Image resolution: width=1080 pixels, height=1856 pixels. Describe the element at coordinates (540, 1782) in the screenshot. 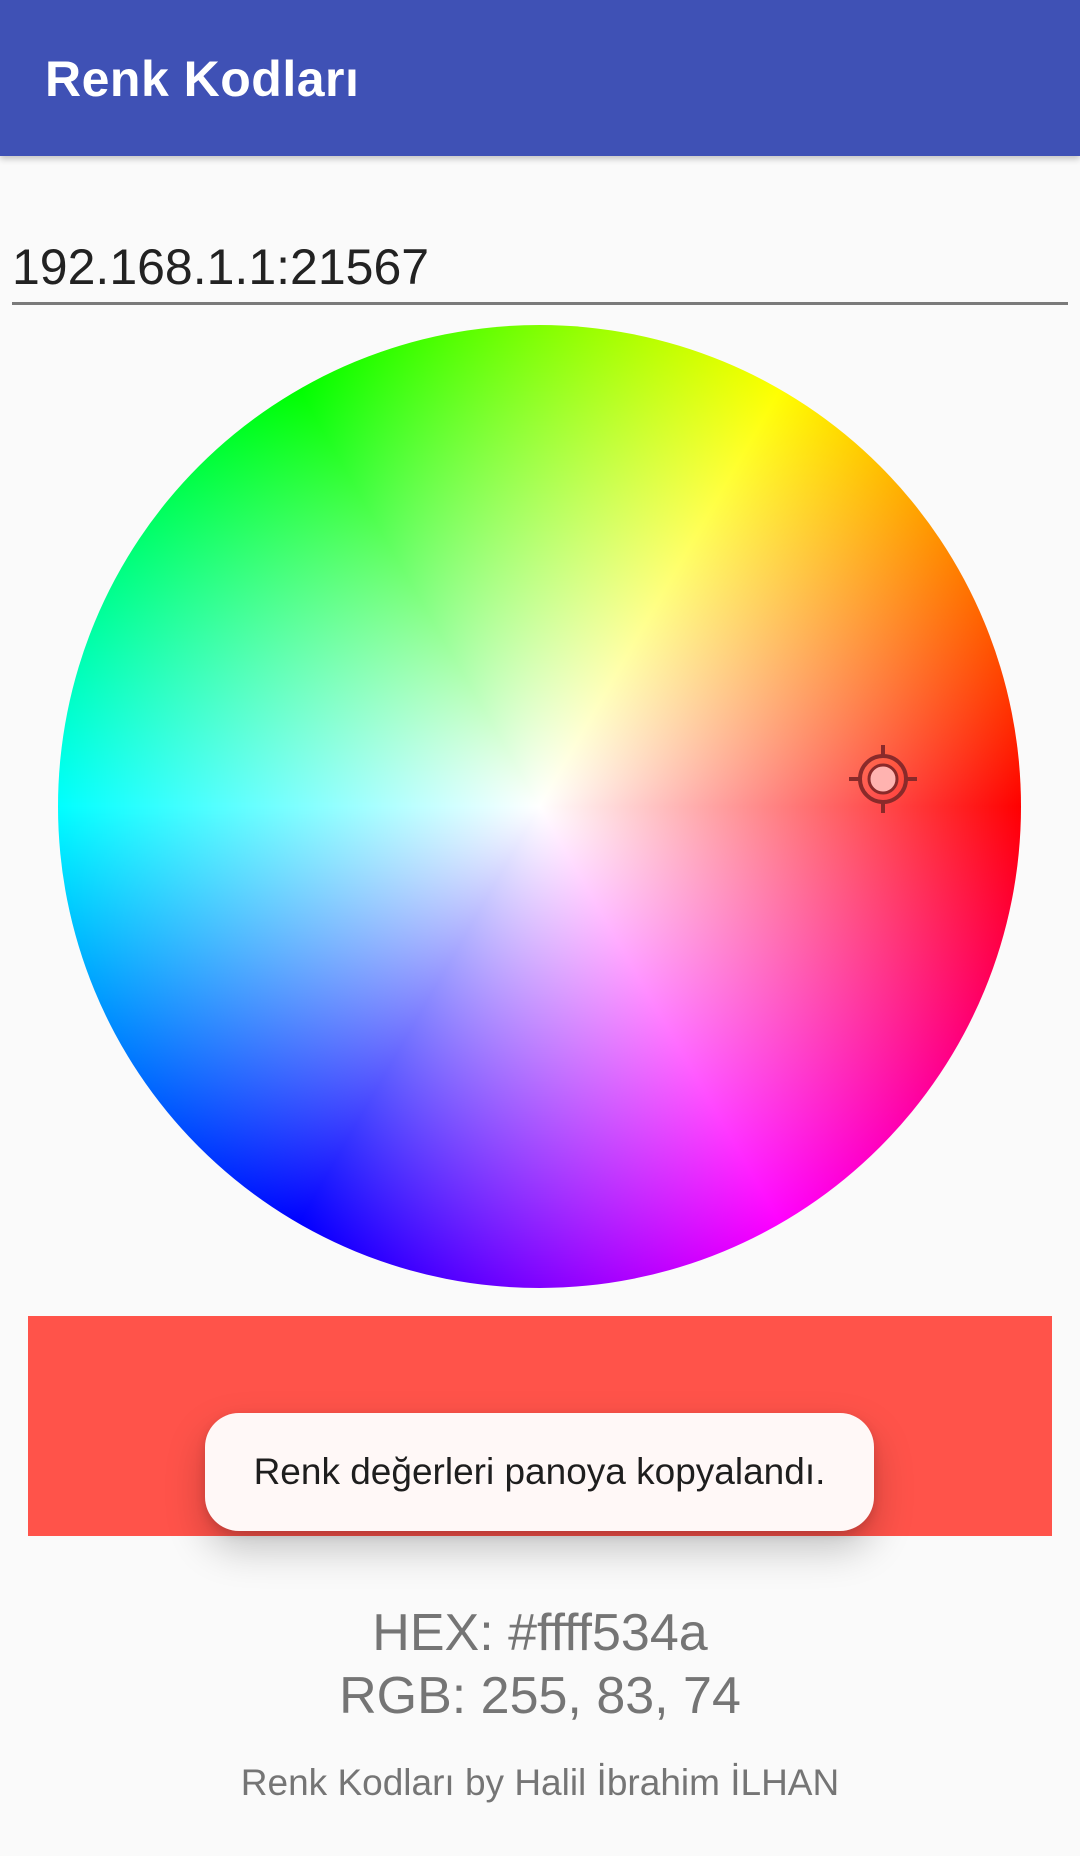

I see `footer-credit: Renk Kodları by Halil İbrahim İLHAN` at that location.